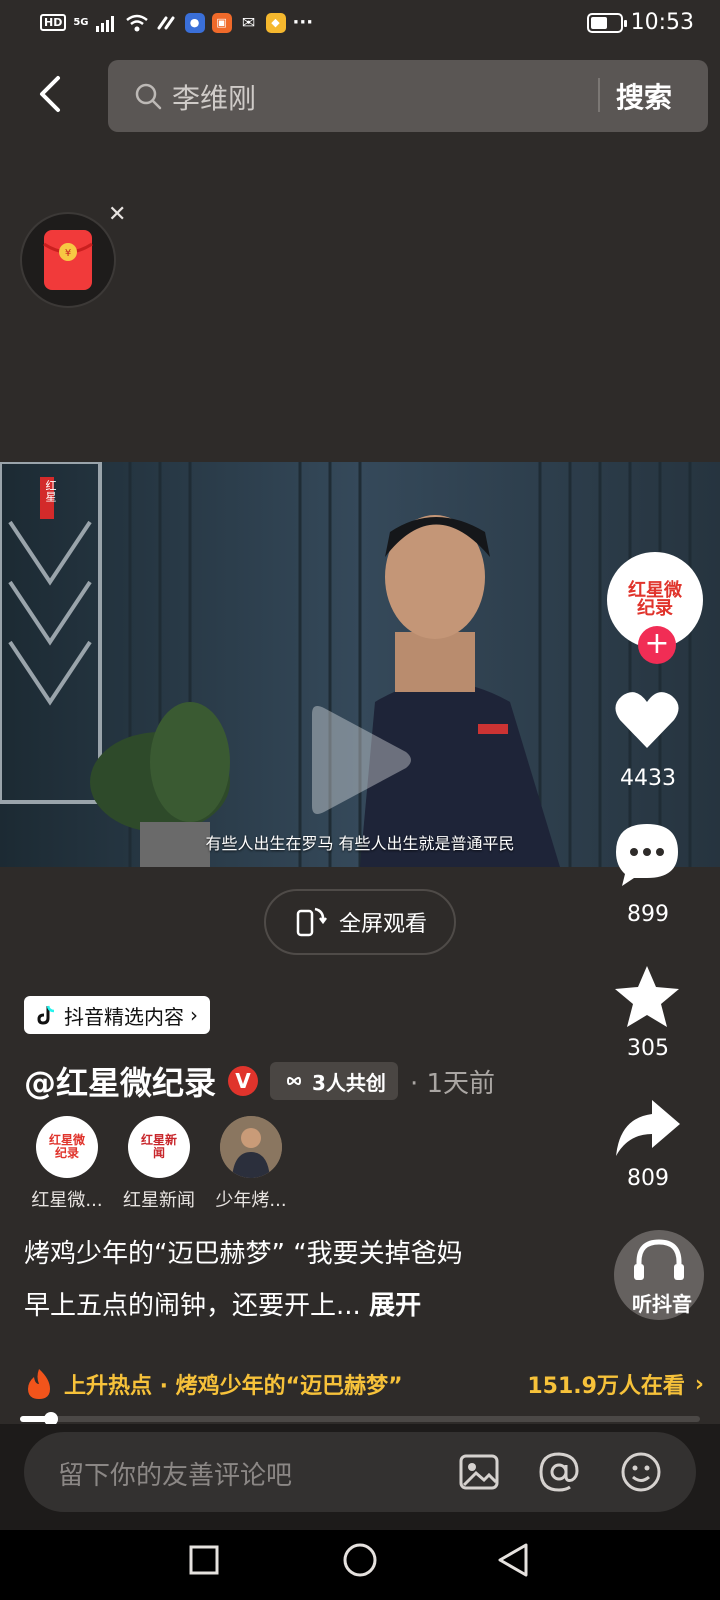 The image size is (720, 1600). Describe the element at coordinates (243, 1081) in the screenshot. I see `verified-badge-icon: V` at that location.